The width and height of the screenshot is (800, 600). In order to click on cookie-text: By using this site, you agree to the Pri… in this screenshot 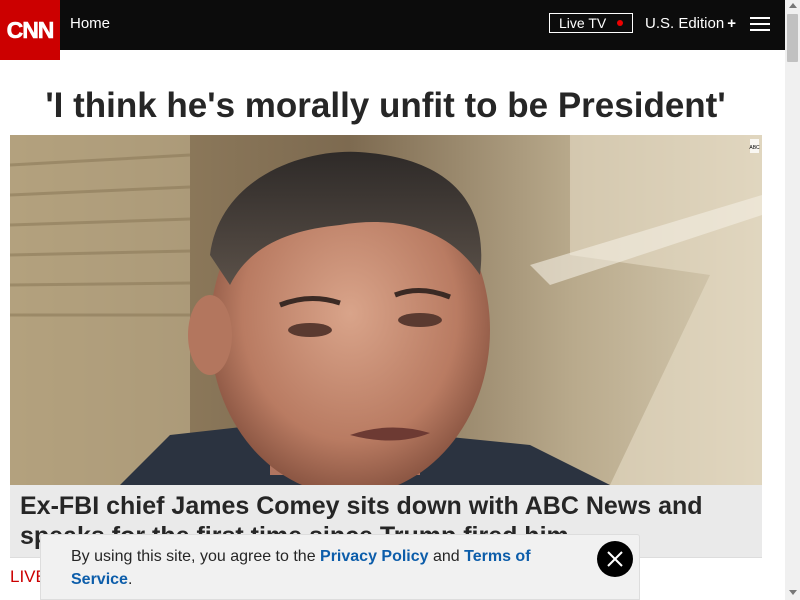, I will do `click(311, 568)`.